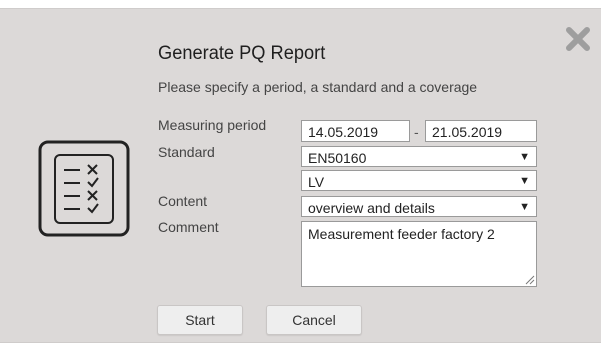 The image size is (601, 349). I want to click on standard-select: EN50160 ▼, so click(419, 156).